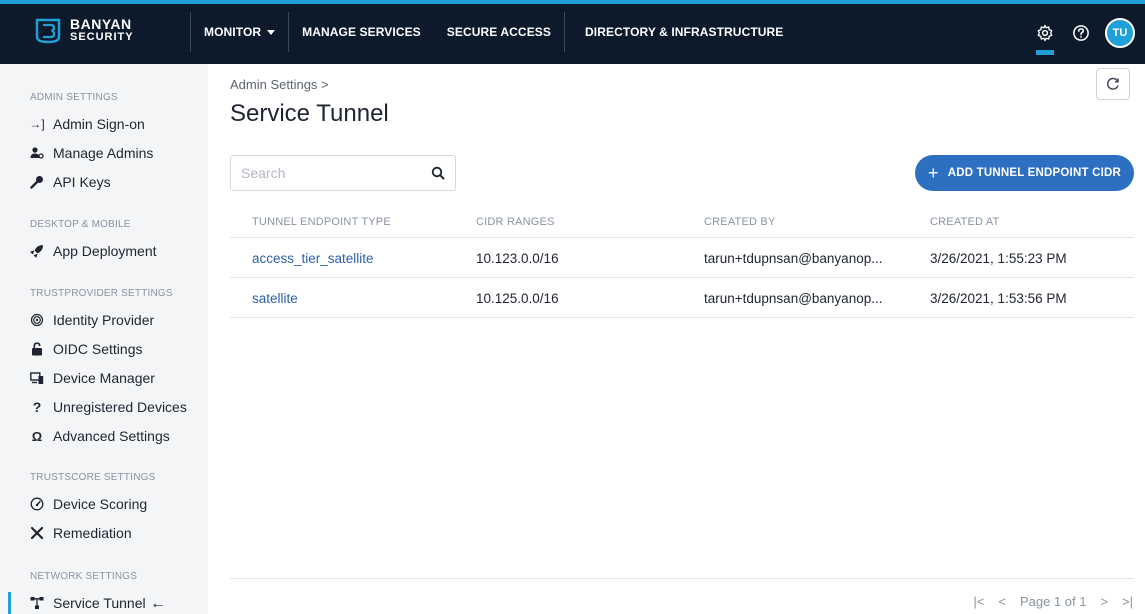 The image size is (1145, 614). I want to click on section-admin-settings: ADMIN SETTINGS, so click(74, 97).